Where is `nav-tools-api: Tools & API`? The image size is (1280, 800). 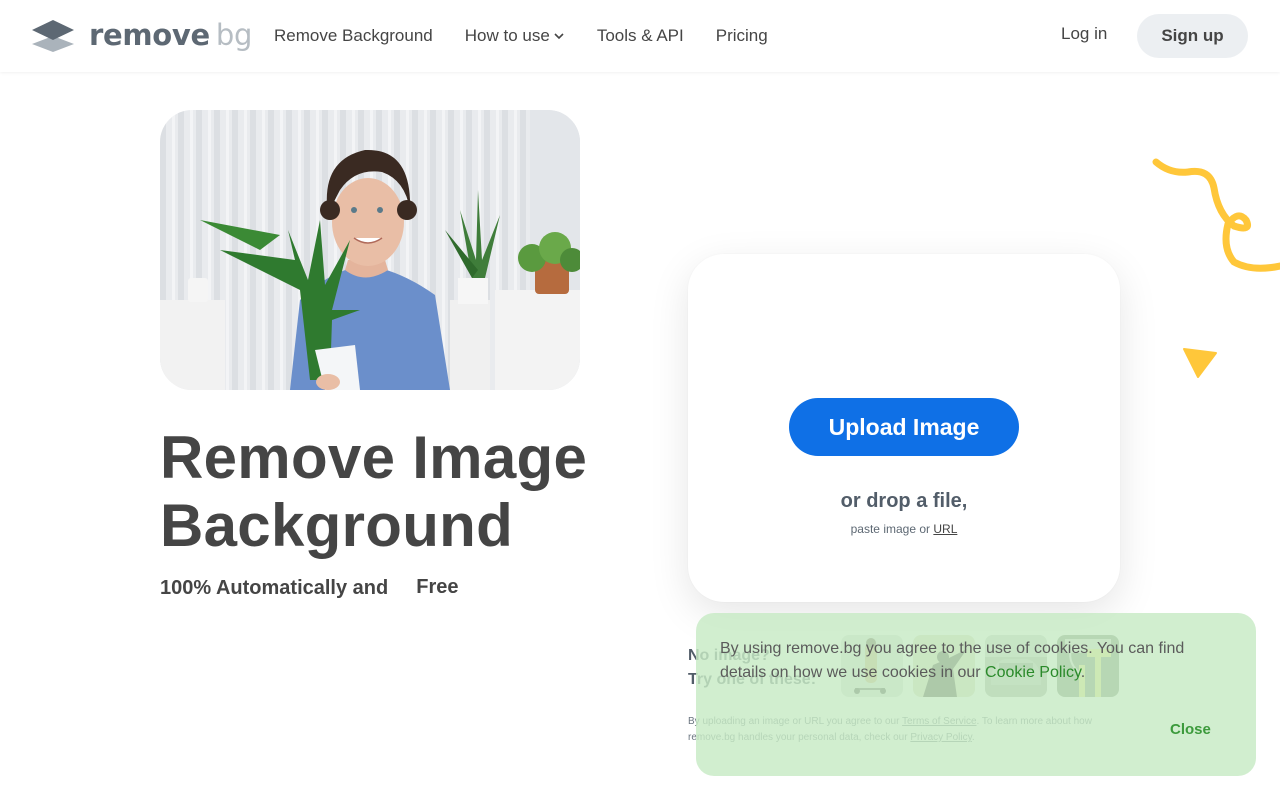 nav-tools-api: Tools & API is located at coordinates (640, 36).